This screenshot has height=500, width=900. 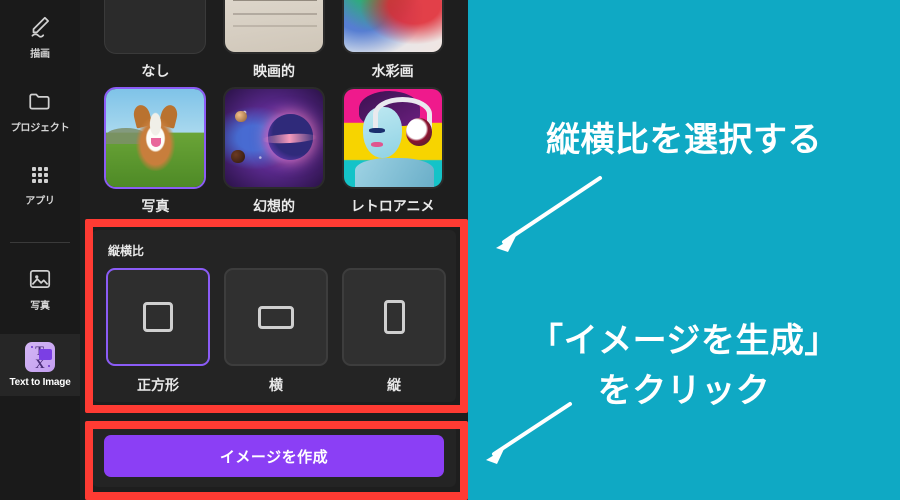 I want to click on style-option-fantasy: 幻想的, so click(x=274, y=148).